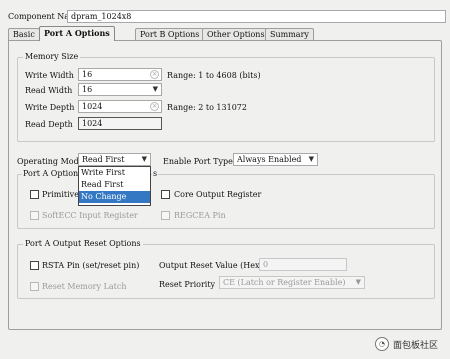  Describe the element at coordinates (24, 34) in the screenshot. I see `tab-basic: Basic` at that location.